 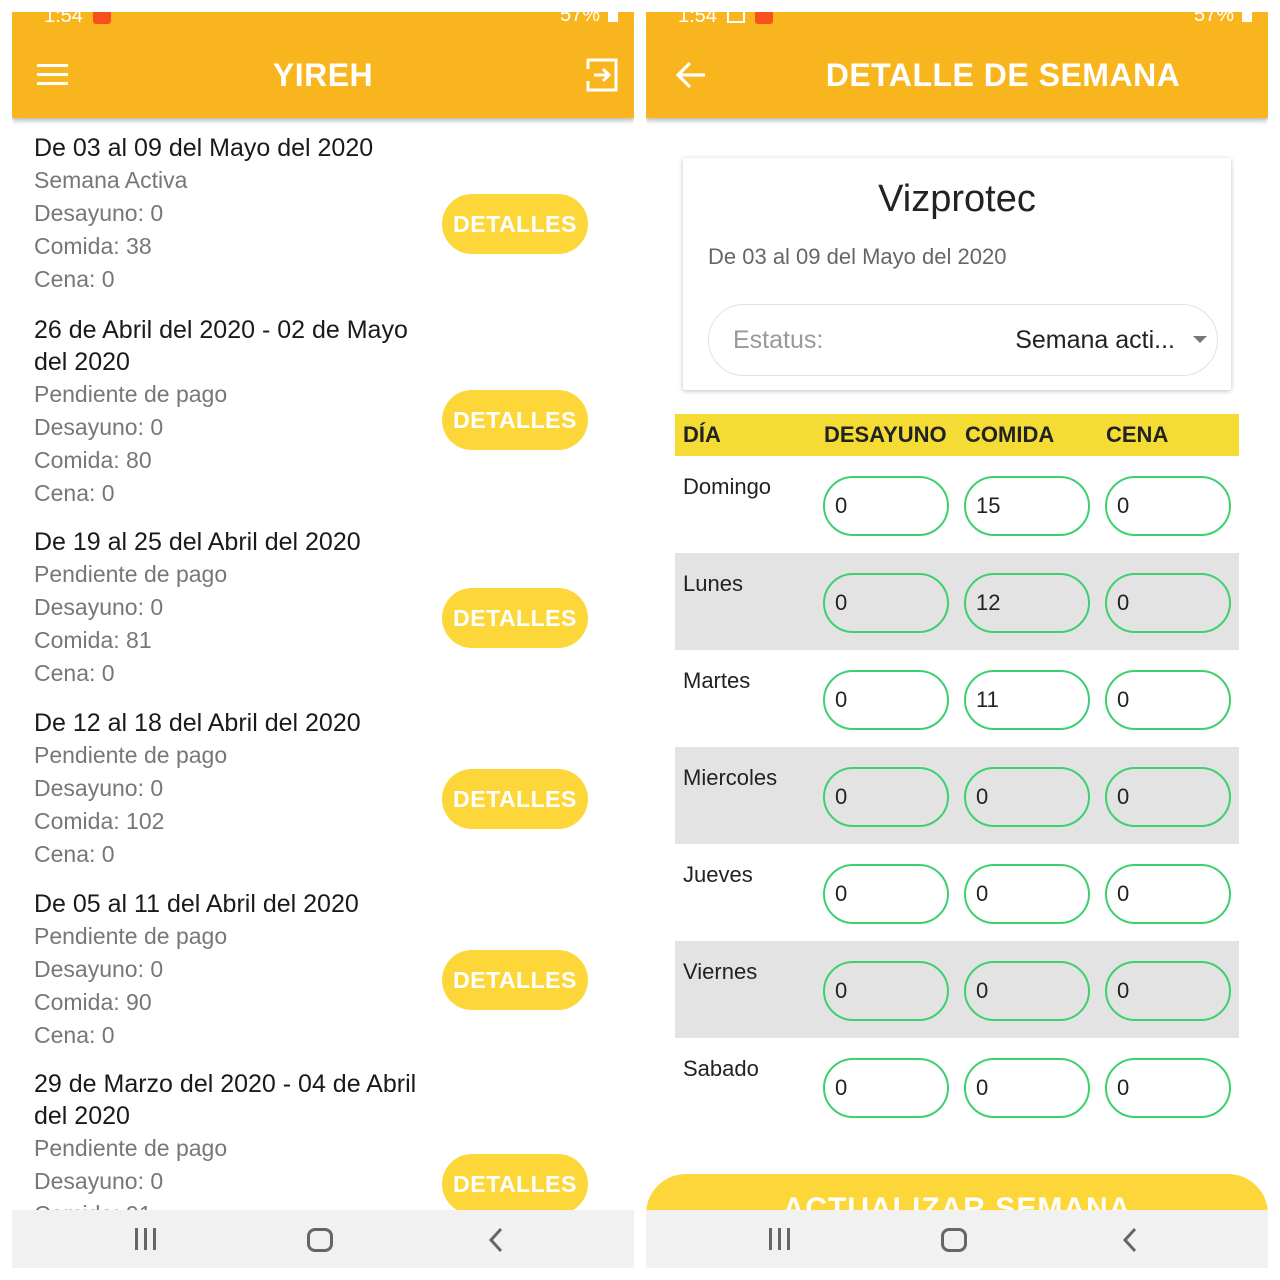 I want to click on exit-icon, so click(x=602, y=75).